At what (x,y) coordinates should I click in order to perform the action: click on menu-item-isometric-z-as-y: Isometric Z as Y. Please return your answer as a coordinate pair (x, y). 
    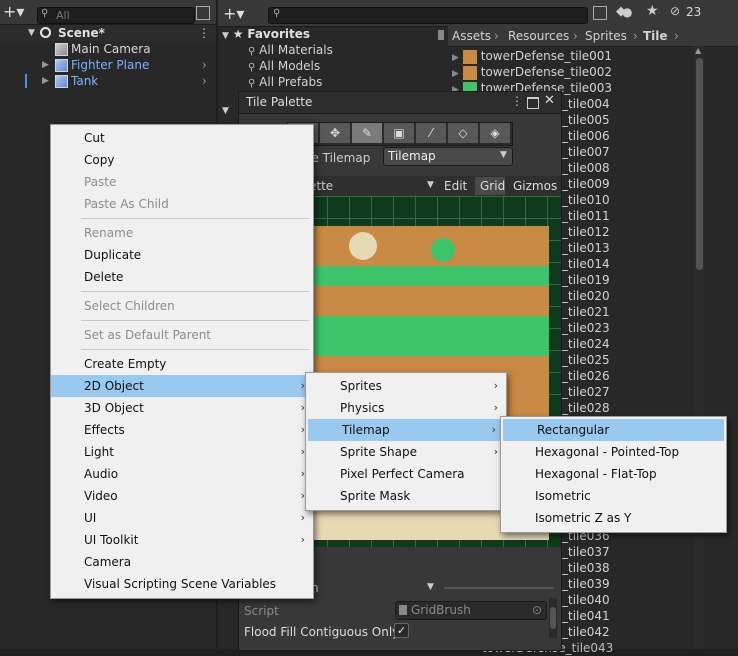
    Looking at the image, I should click on (613, 518).